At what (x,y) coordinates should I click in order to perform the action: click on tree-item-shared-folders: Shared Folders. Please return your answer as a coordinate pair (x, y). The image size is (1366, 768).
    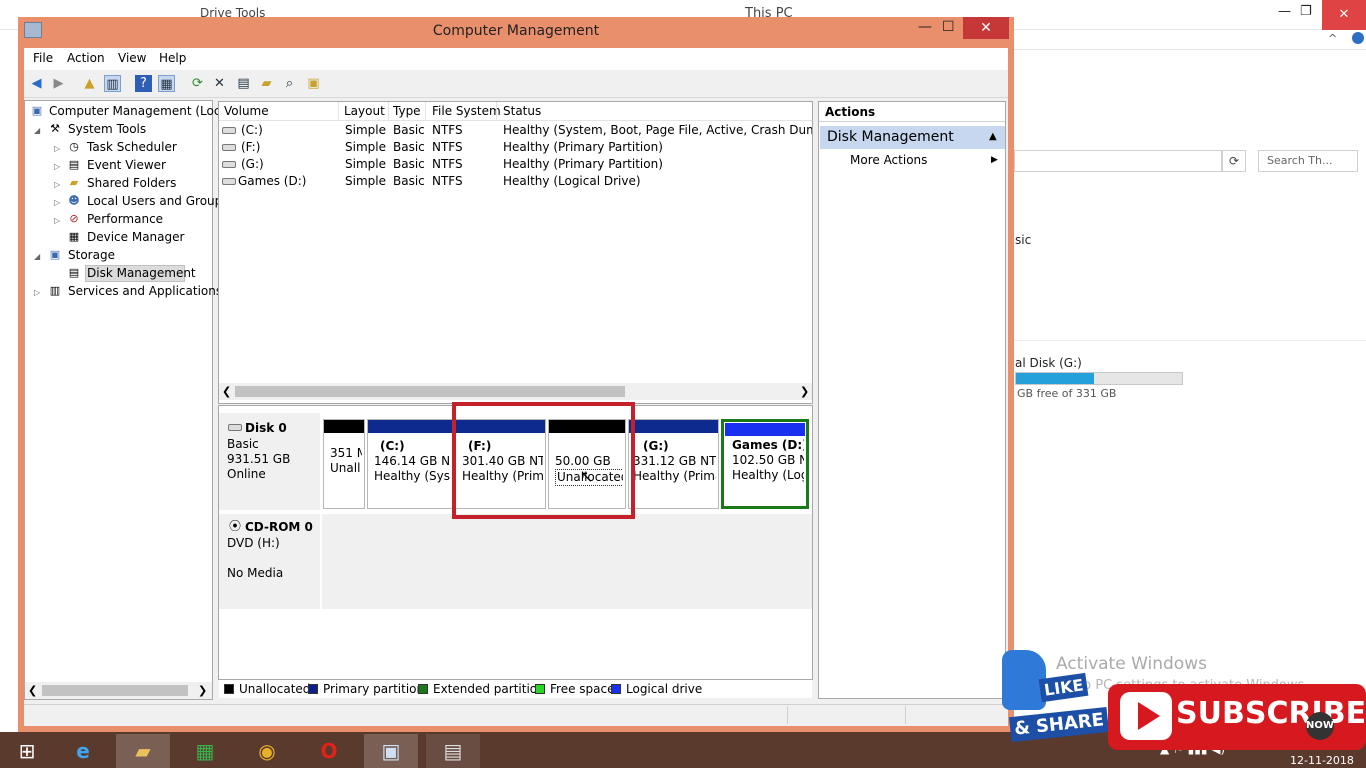
    Looking at the image, I should click on (131, 183).